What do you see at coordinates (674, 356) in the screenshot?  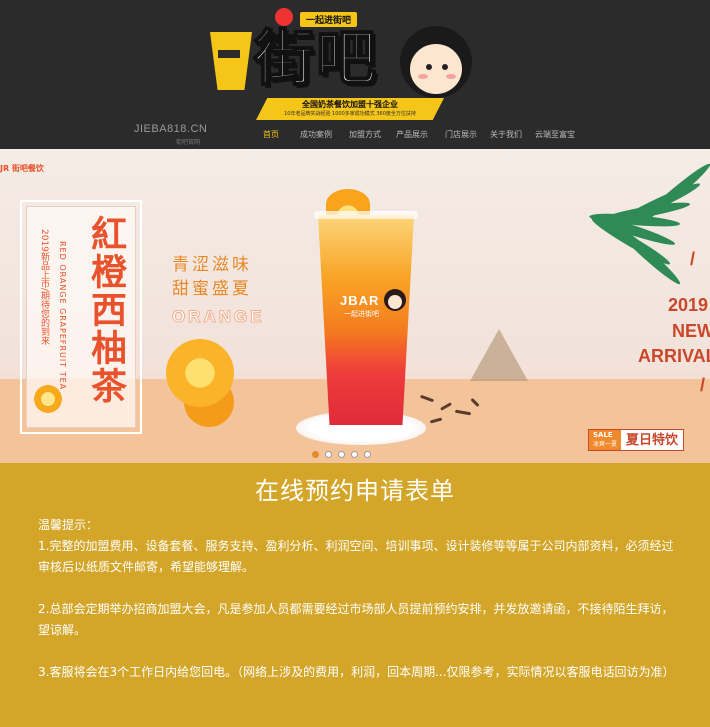 I see `arrival-word: ARRIVAL` at bounding box center [674, 356].